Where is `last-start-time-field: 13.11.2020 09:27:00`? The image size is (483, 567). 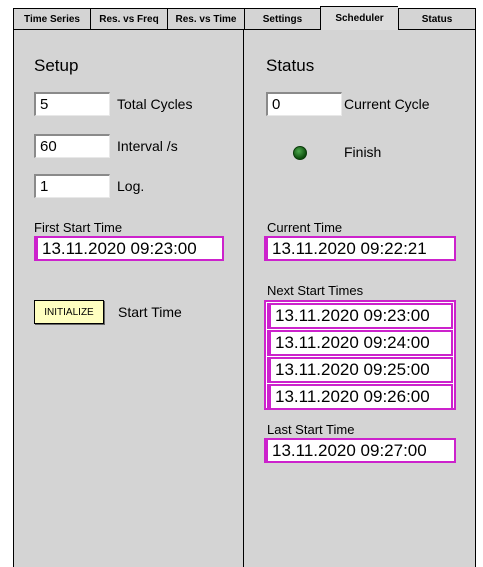
last-start-time-field: 13.11.2020 09:27:00 is located at coordinates (360, 450).